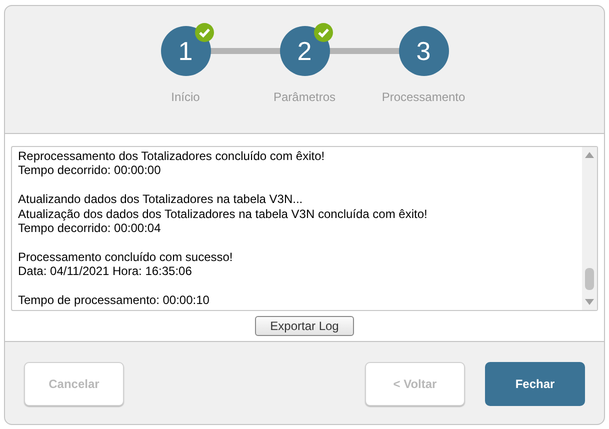 The image size is (609, 429). Describe the element at coordinates (223, 214) in the screenshot. I see `log-line: Atualização dos dados dos Totalizadores na tabela V3N concluída com êxito!` at that location.